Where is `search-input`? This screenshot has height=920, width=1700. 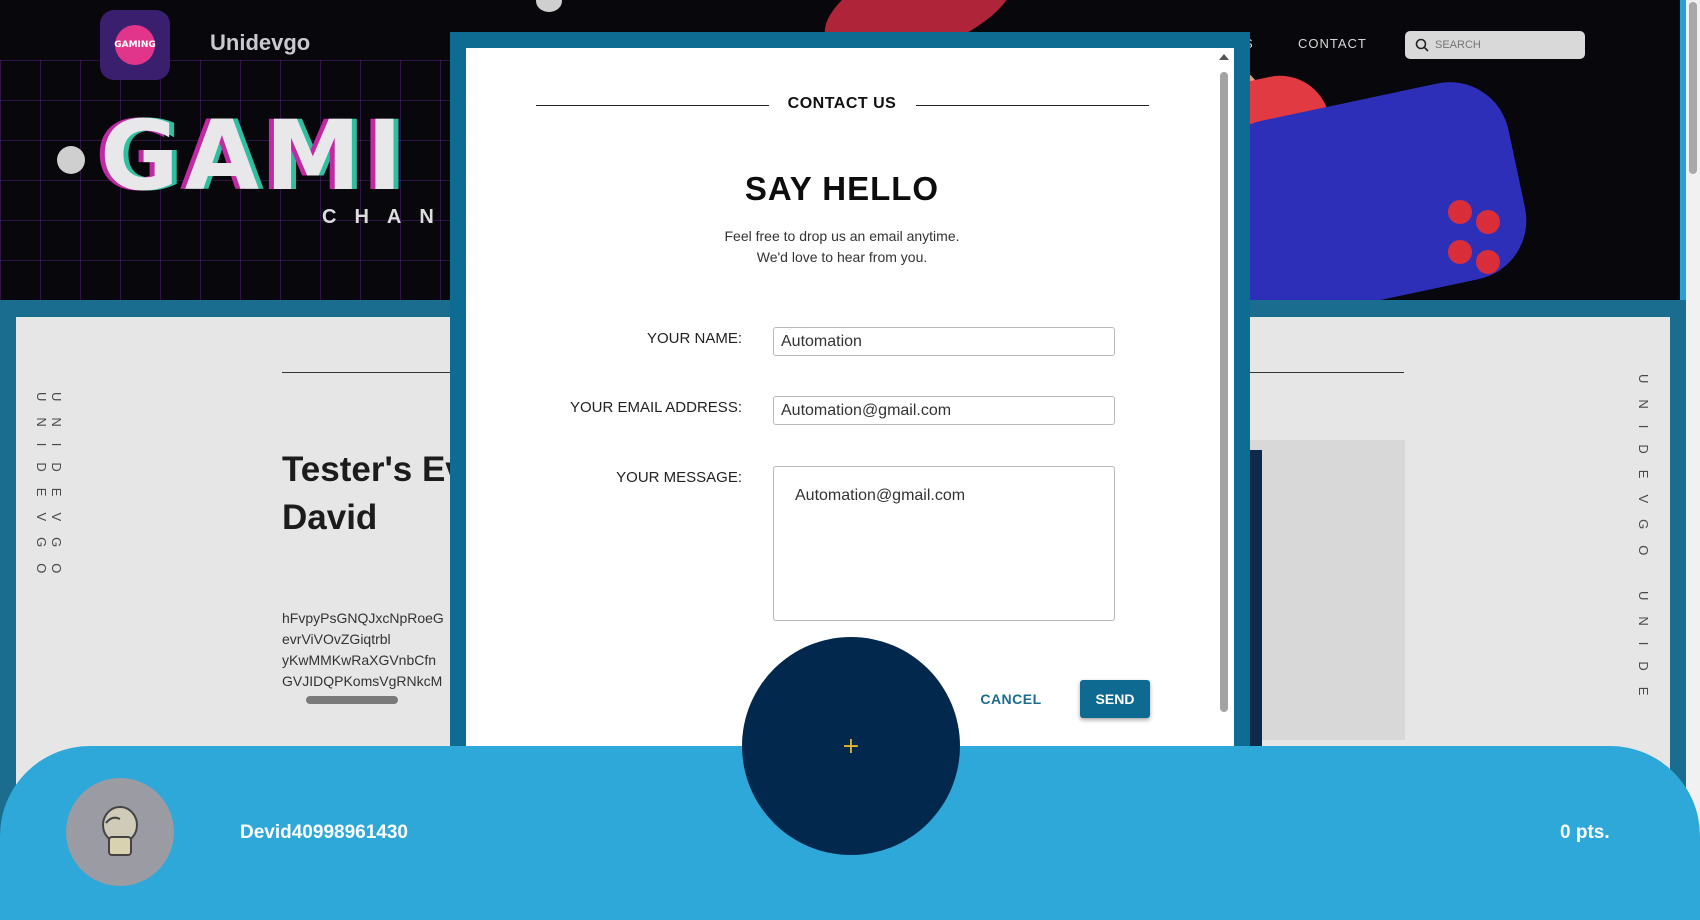
search-input is located at coordinates (1505, 45).